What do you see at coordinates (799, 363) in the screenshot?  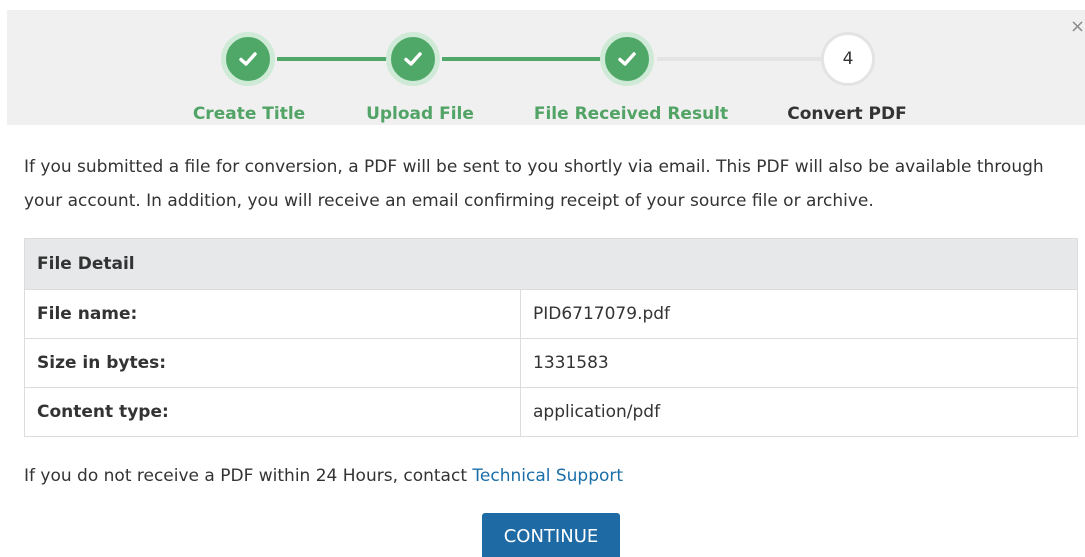 I see `size-value: 1331583` at bounding box center [799, 363].